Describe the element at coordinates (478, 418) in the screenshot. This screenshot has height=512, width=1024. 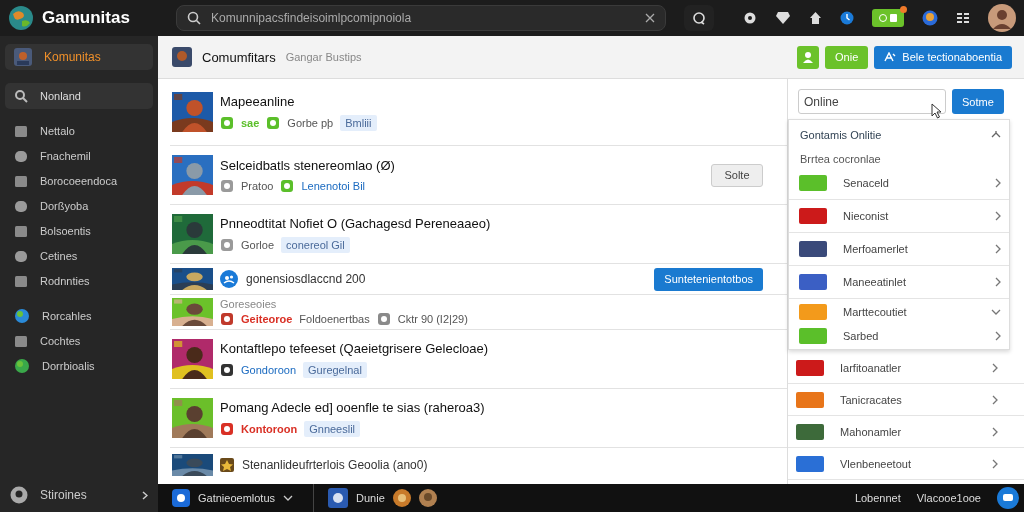
I see `post-row: Pomang Adecle ed] ooenfle te sias (raheroa3) Kontoroon Gnneeslil` at that location.